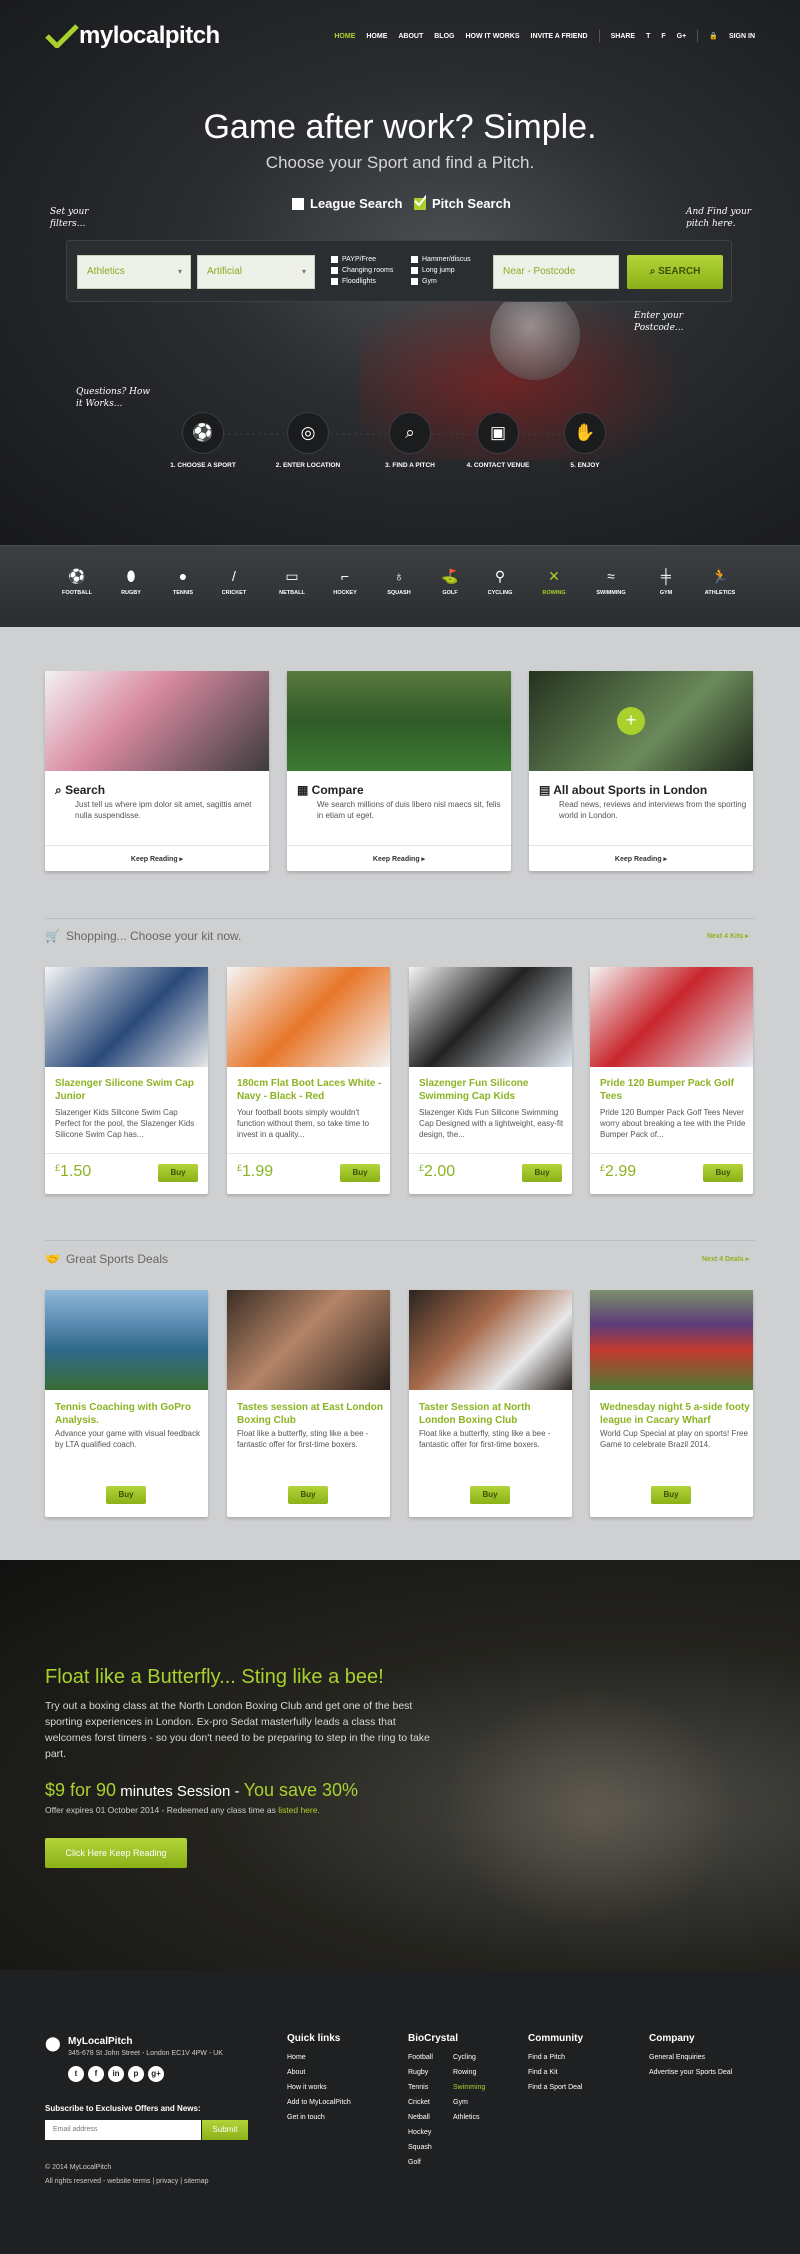 The width and height of the screenshot is (800, 2254). Describe the element at coordinates (690, 2057) in the screenshot. I see `footer-link: General Enquiries` at that location.